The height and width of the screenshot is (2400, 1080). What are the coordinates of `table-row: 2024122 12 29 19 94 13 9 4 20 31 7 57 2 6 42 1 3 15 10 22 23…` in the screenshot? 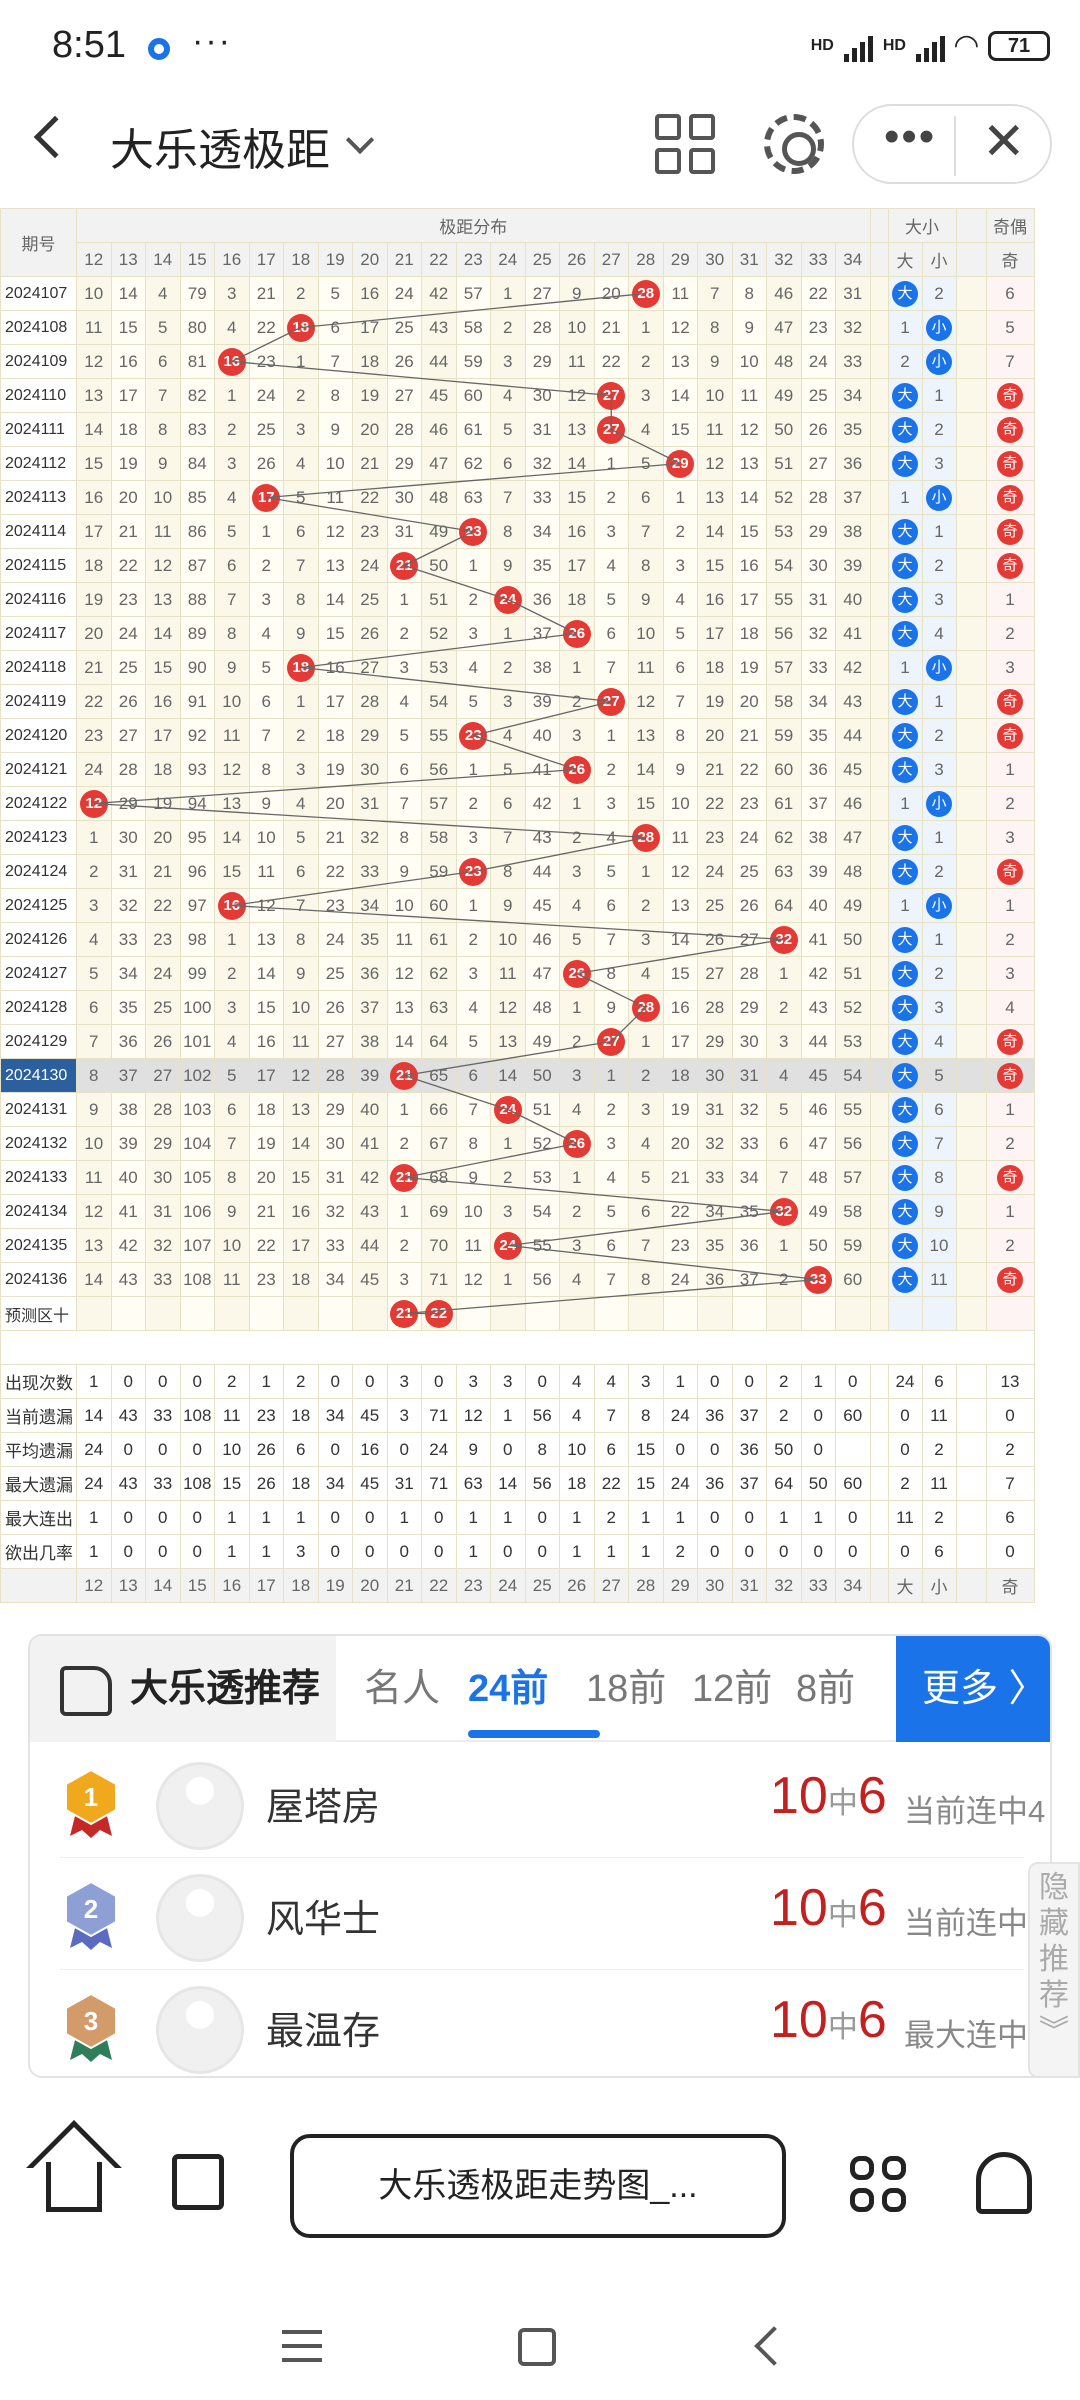 It's located at (517, 803).